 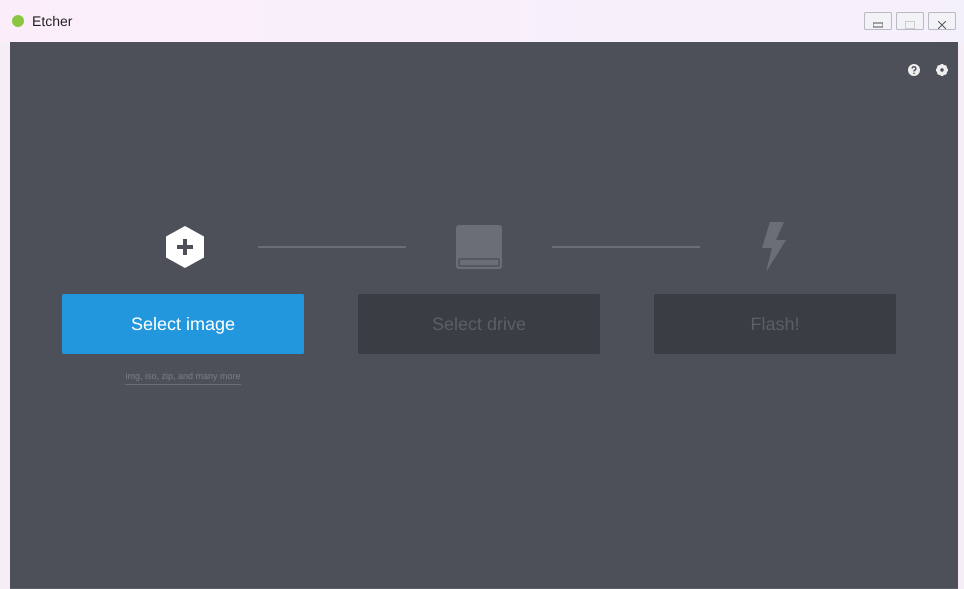 I want to click on close-button, so click(x=942, y=21).